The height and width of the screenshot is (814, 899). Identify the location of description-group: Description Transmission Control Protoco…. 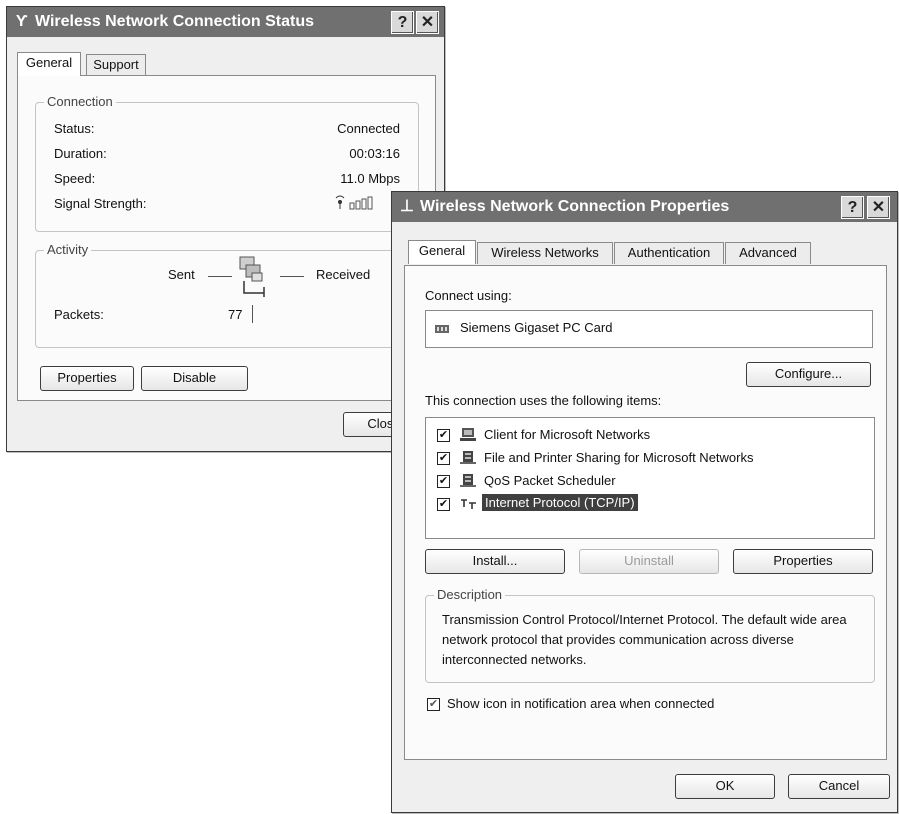
(650, 635).